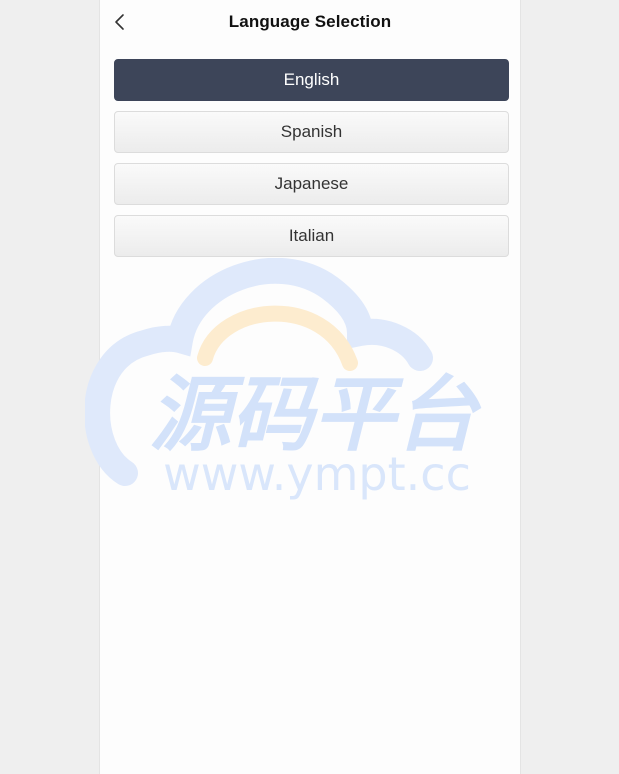 The height and width of the screenshot is (774, 619). What do you see at coordinates (311, 80) in the screenshot?
I see `language-option-english: English` at bounding box center [311, 80].